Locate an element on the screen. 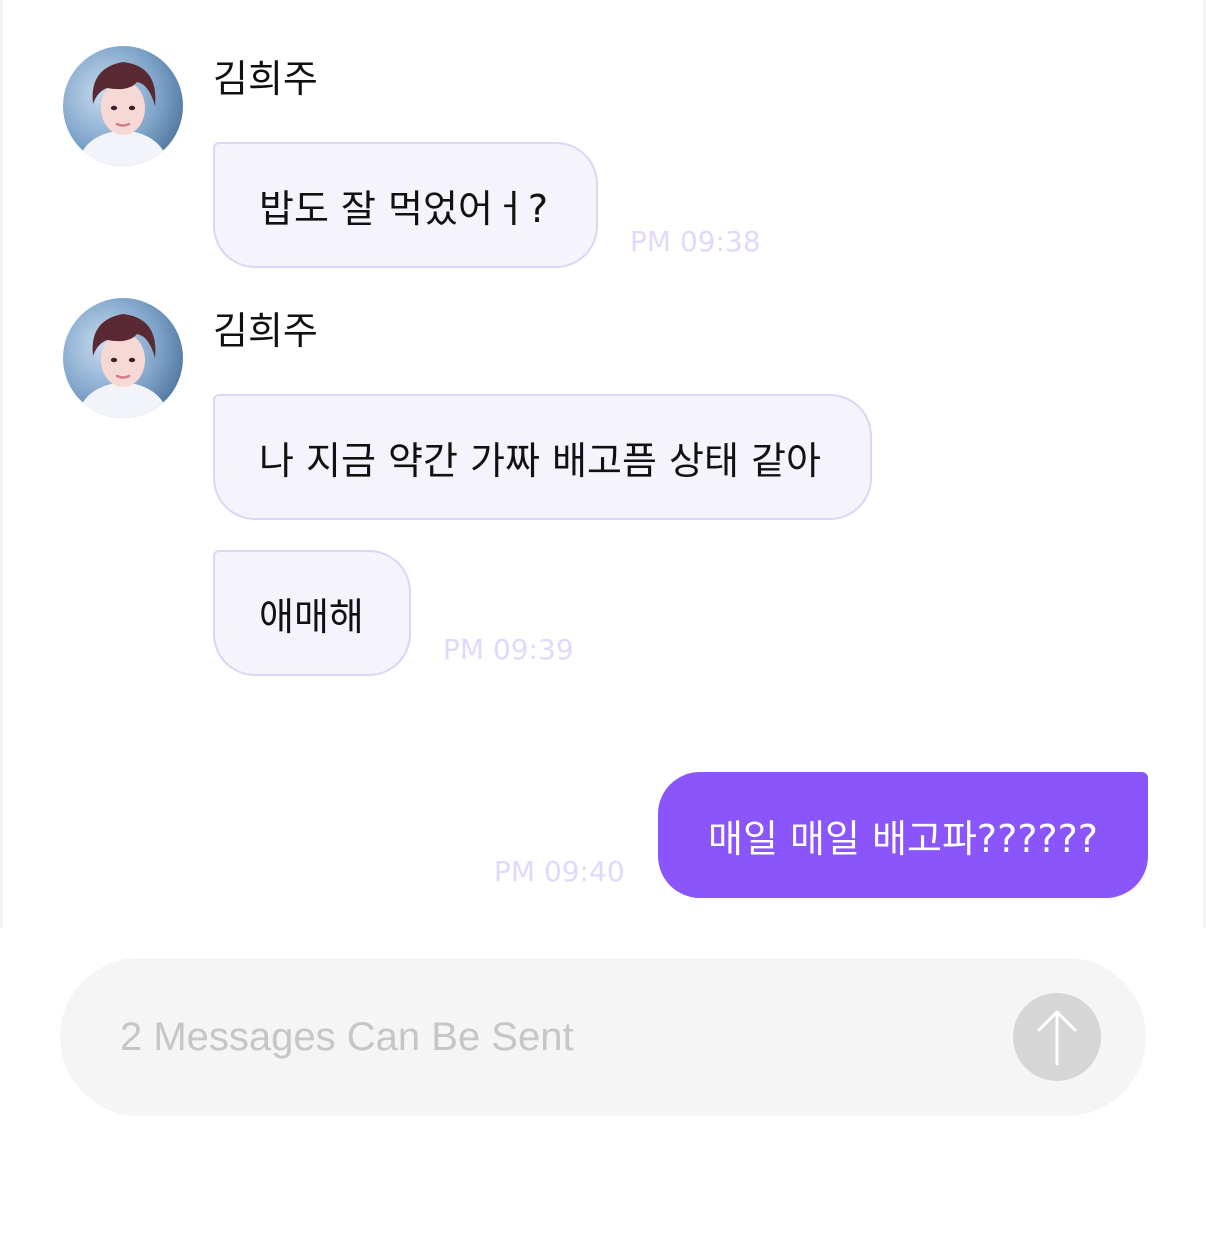 The height and width of the screenshot is (1249, 1206). message-timestamp: PM 09:39 is located at coordinates (508, 649).